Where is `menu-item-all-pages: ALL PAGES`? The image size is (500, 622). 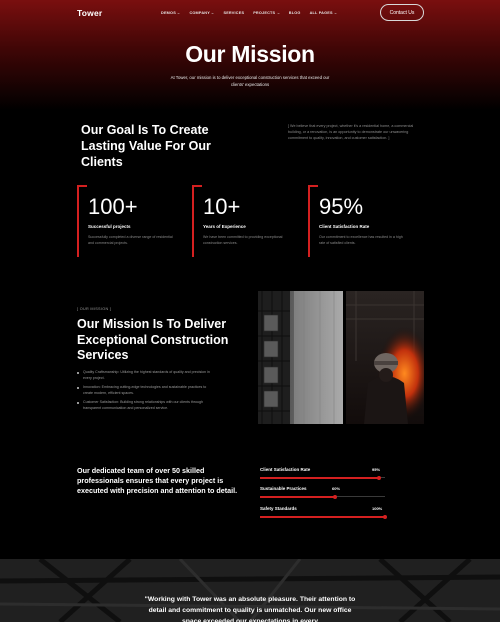
menu-item-all-pages: ALL PAGES is located at coordinates (324, 13).